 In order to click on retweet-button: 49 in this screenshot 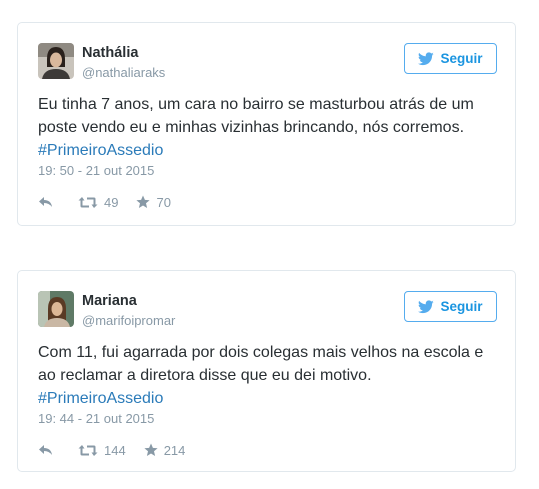, I will do `click(98, 202)`.